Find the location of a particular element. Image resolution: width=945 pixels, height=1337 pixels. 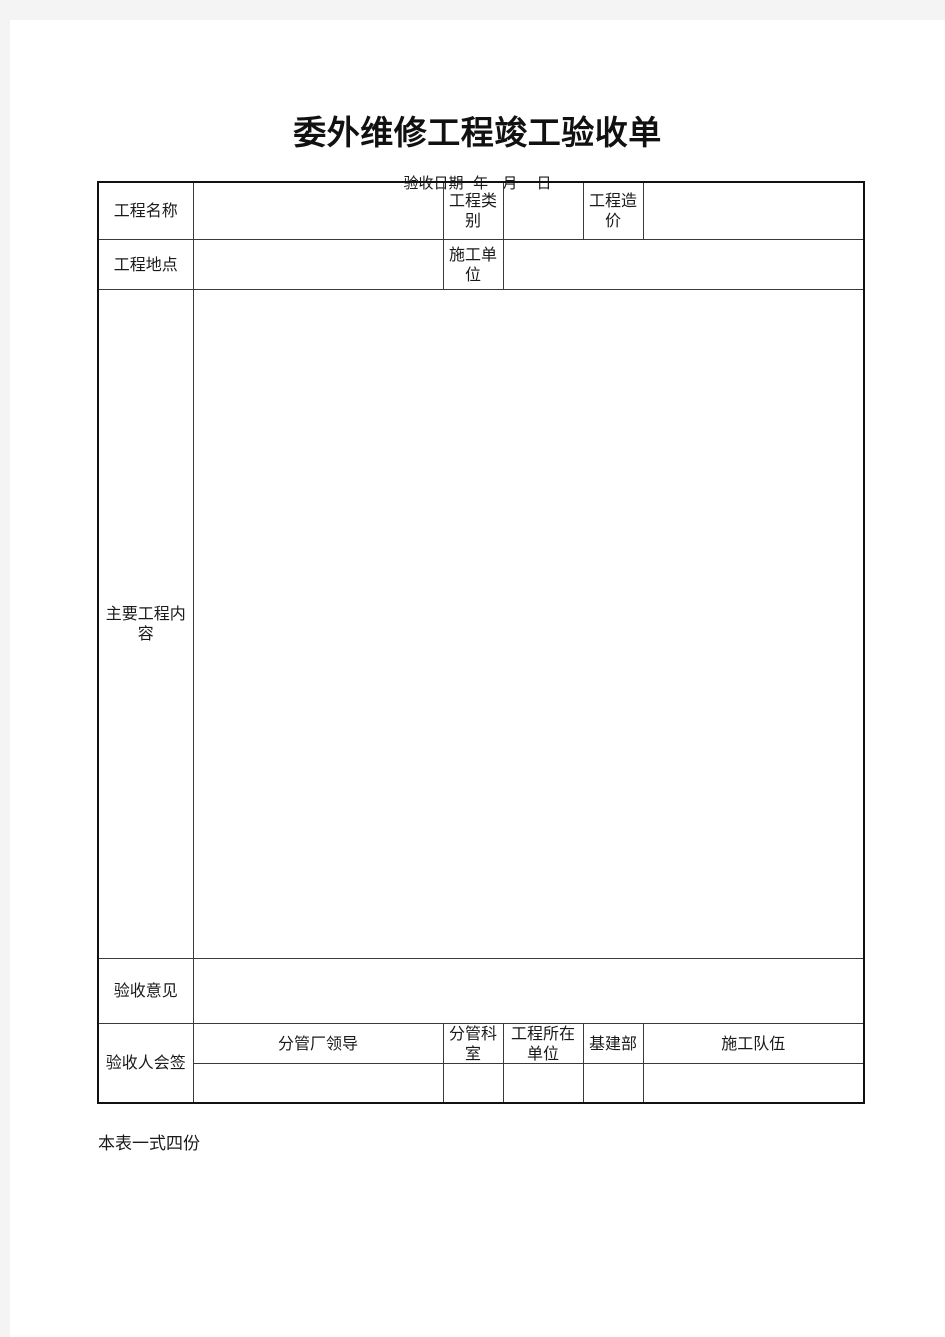

field-project-location is located at coordinates (318, 264).